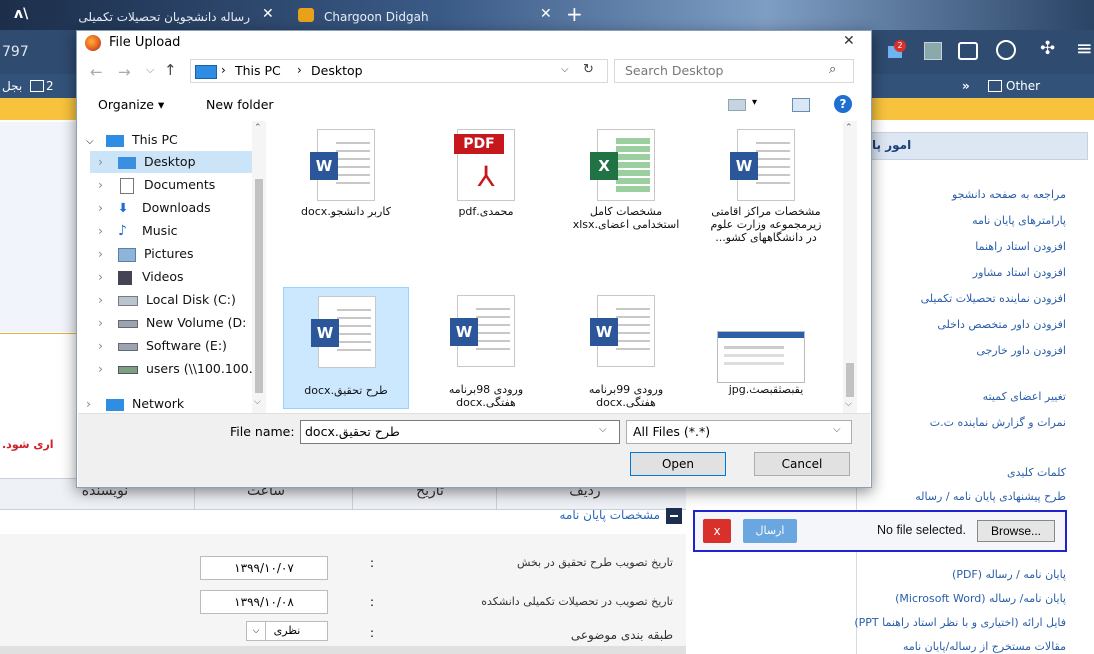 The image size is (1094, 654). Describe the element at coordinates (993, 298) in the screenshot. I see `sidebar-link: افزودن نماینده تحصیلات تکمیلی` at that location.